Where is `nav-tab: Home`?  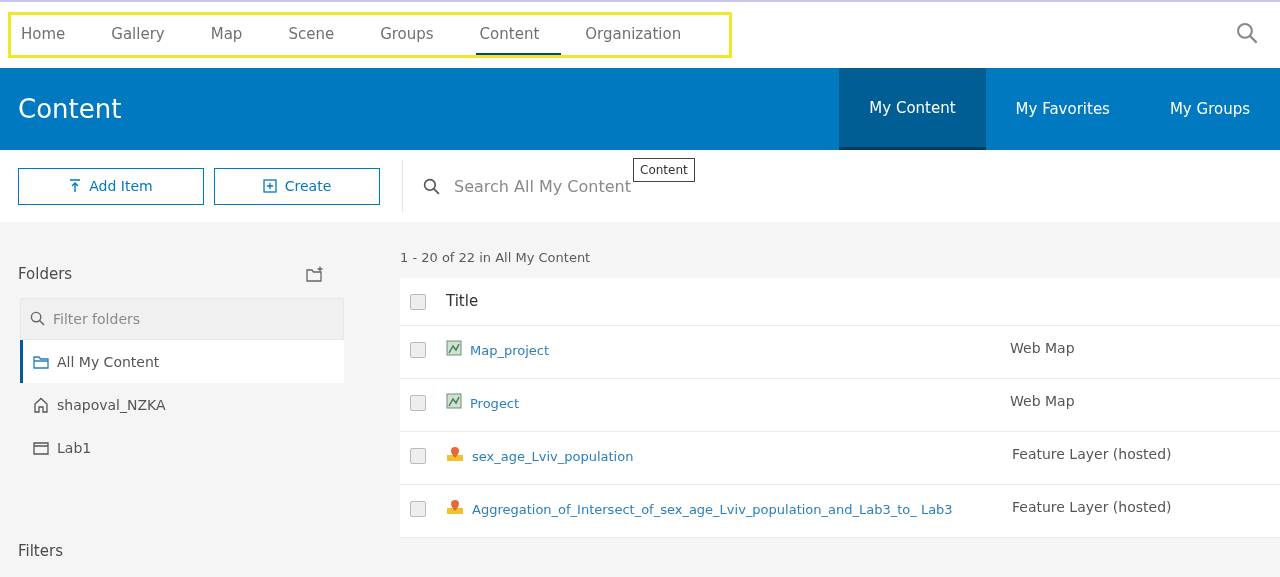
nav-tab: Home is located at coordinates (52, 35).